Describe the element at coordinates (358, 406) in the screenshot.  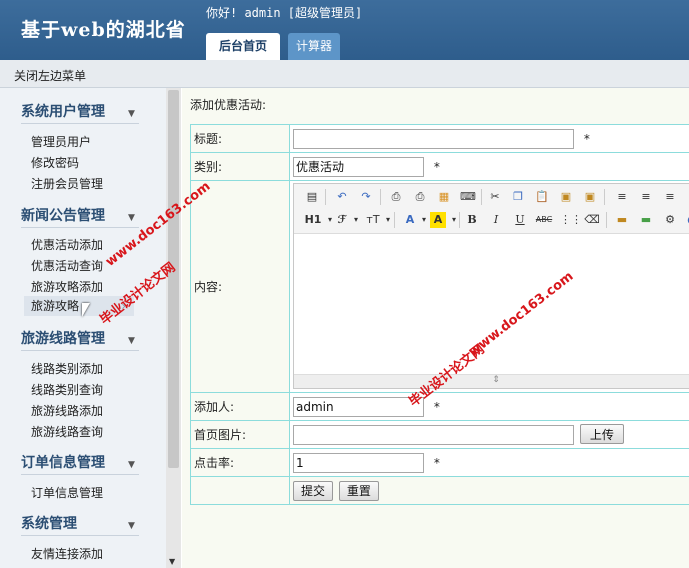
I see `adder-input` at that location.